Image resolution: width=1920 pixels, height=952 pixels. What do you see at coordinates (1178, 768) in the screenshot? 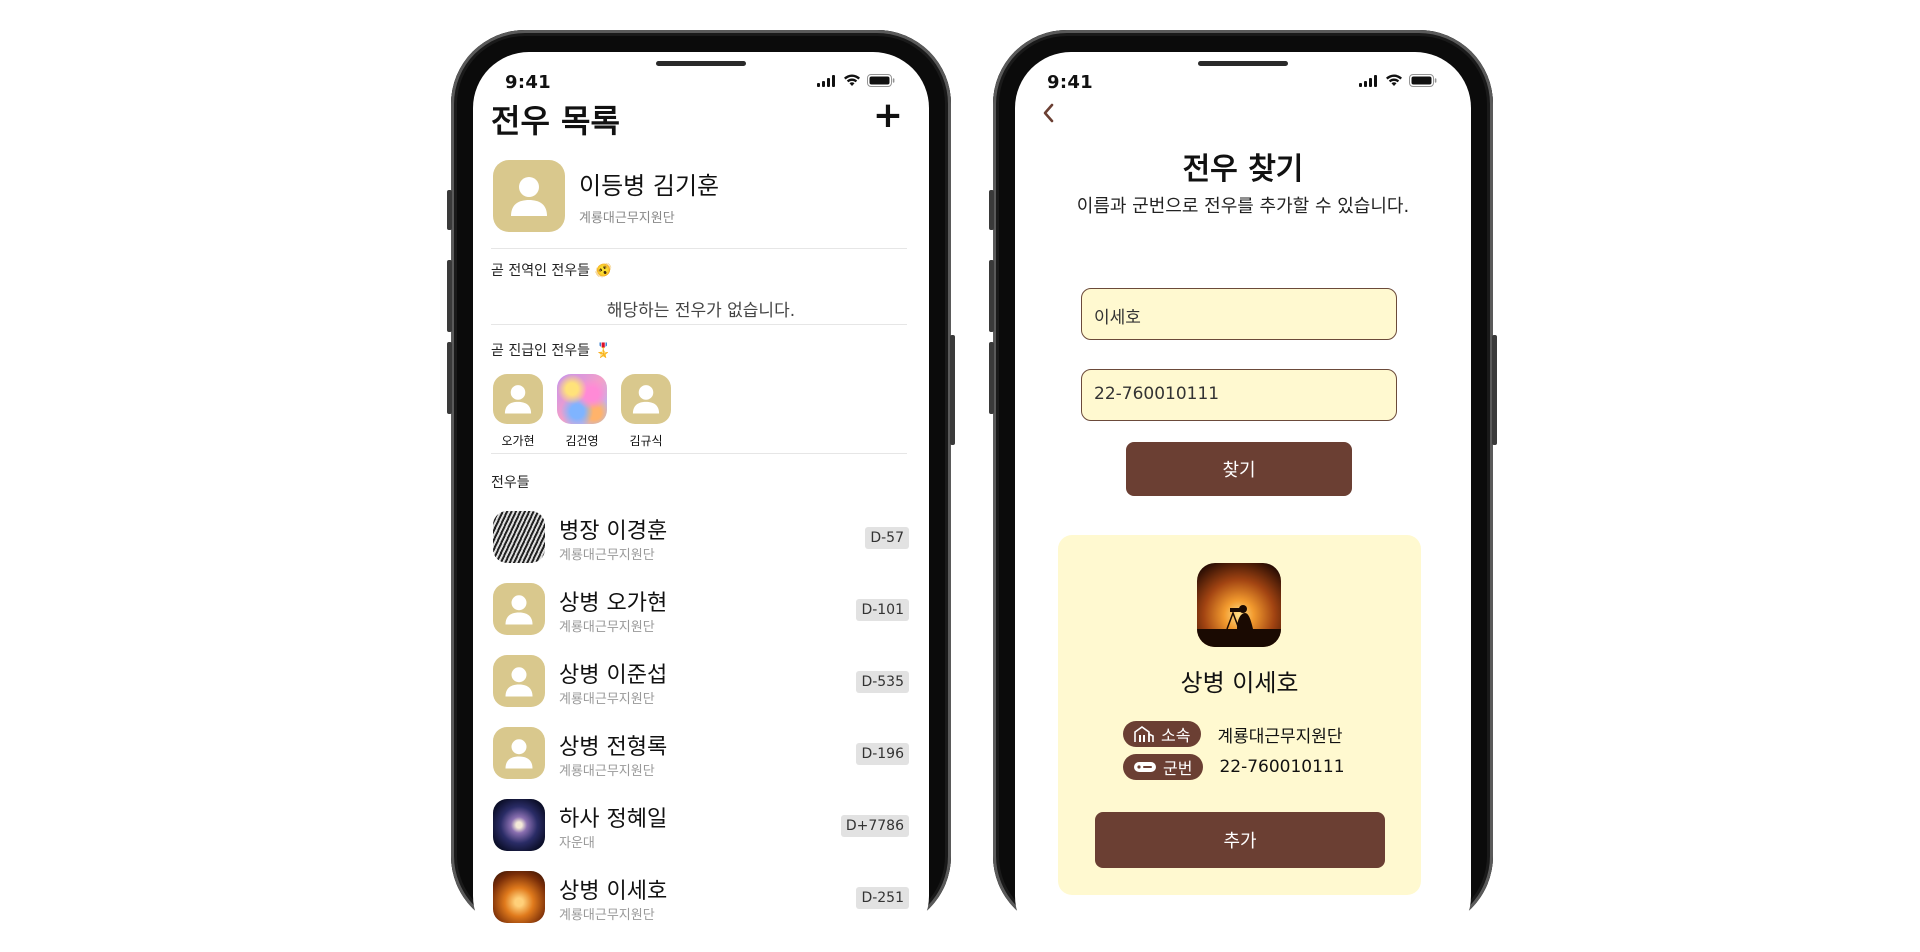
I see `number-tag-label: 군번` at bounding box center [1178, 768].